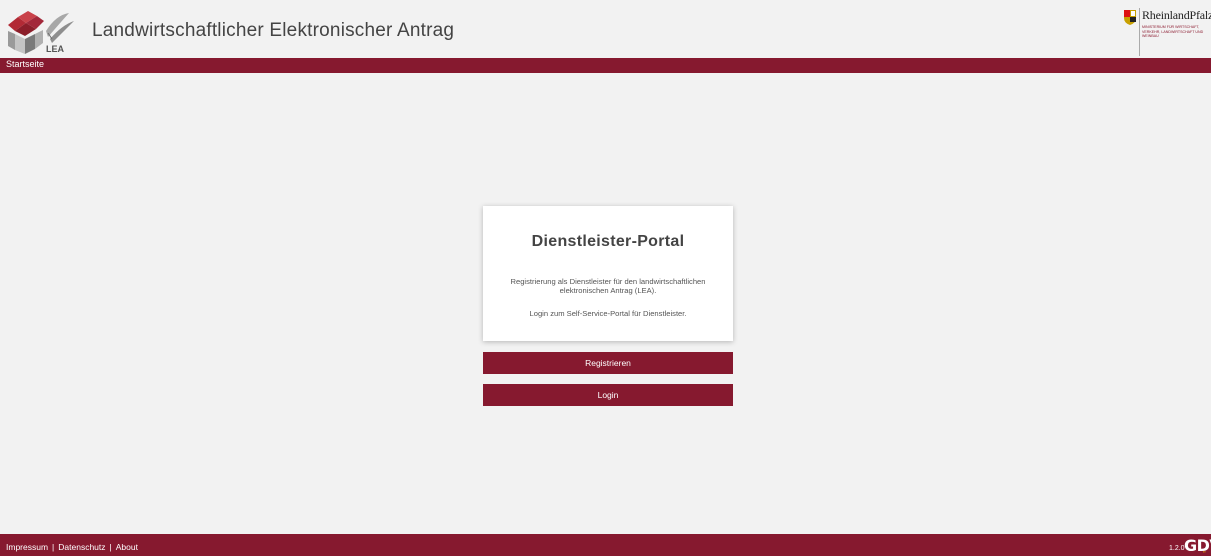 The image size is (1211, 556). What do you see at coordinates (608, 241) in the screenshot?
I see `card-title: Dienstleister-Portal` at bounding box center [608, 241].